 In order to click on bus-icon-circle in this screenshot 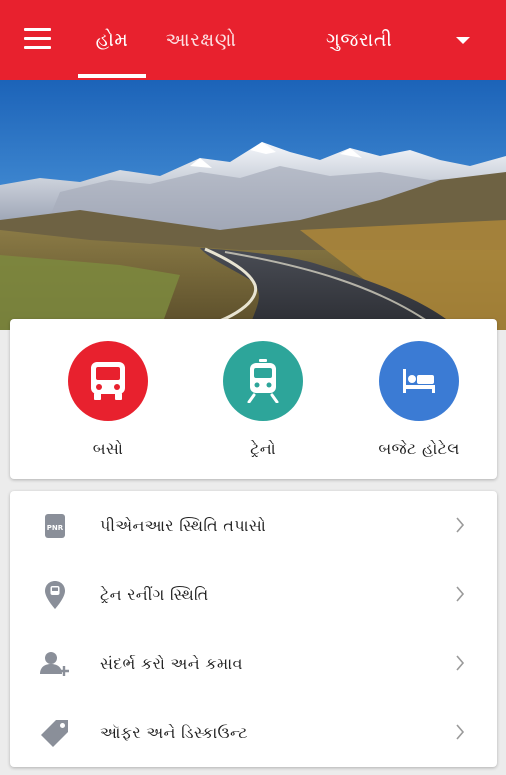, I will do `click(108, 381)`.